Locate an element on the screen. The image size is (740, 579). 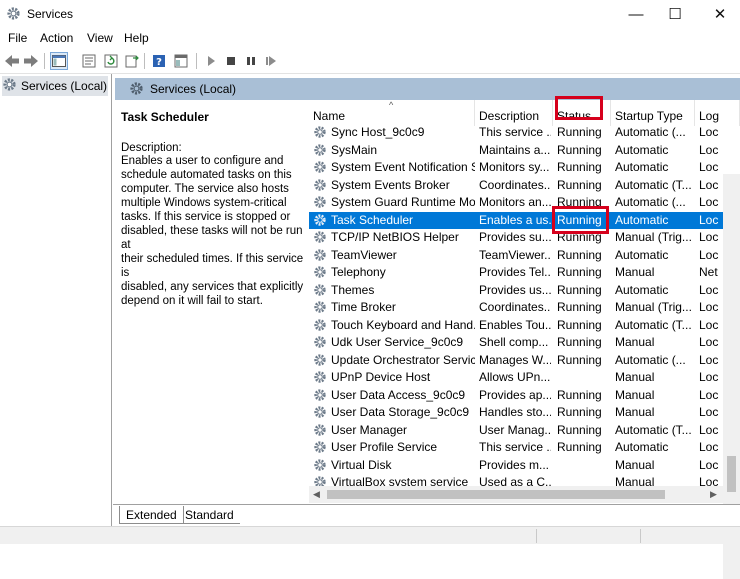
main-header: Services (Local) is located at coordinates (427, 89).